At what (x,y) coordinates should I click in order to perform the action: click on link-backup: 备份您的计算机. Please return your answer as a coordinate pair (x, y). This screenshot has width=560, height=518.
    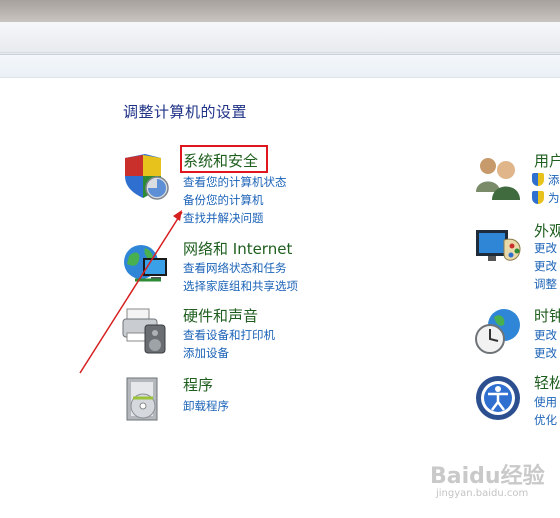
    Looking at the image, I should click on (223, 200).